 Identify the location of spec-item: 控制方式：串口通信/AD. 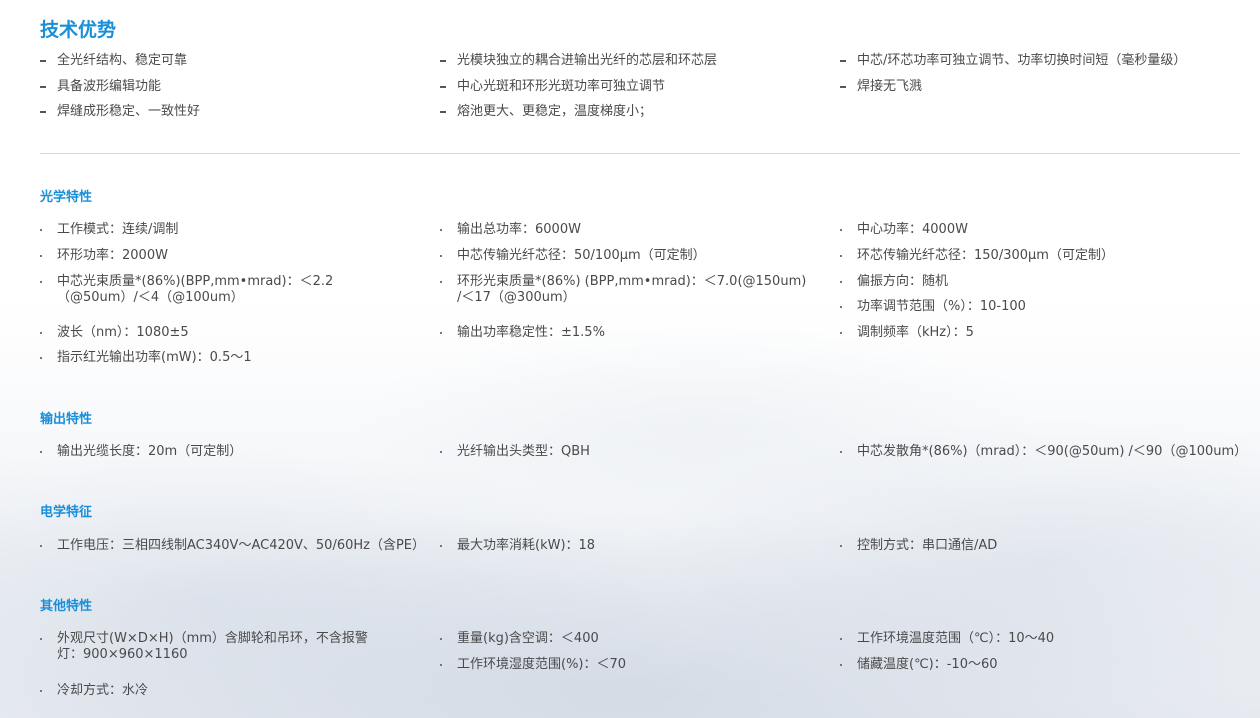
(918, 546).